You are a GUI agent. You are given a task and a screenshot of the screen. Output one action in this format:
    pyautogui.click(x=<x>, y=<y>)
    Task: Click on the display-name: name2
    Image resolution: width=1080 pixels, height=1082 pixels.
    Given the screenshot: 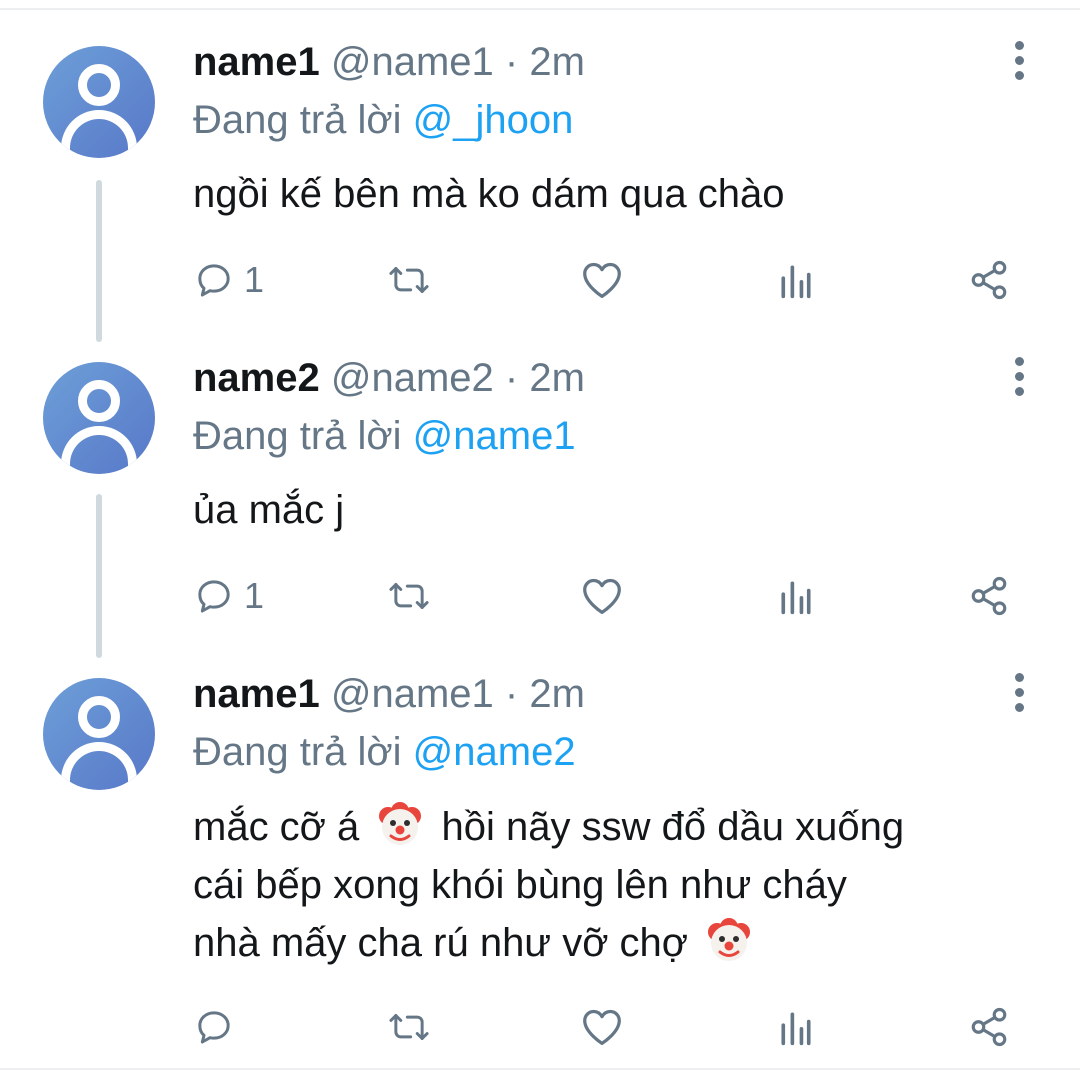 What is the action you would take?
    pyautogui.click(x=256, y=378)
    